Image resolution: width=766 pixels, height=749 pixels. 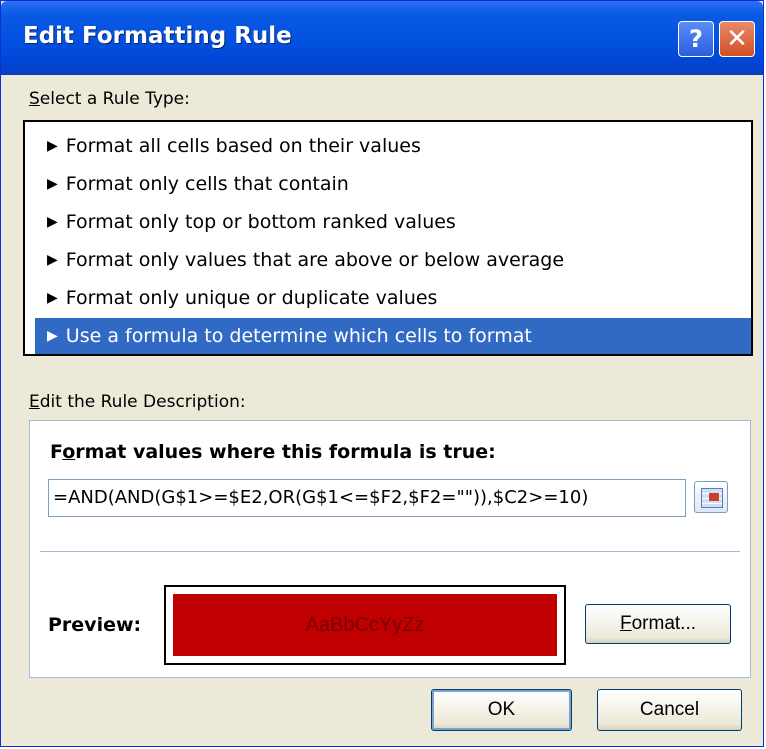 What do you see at coordinates (260, 222) in the screenshot?
I see `rule-type-label-text: Format only top or bottom ranked values` at bounding box center [260, 222].